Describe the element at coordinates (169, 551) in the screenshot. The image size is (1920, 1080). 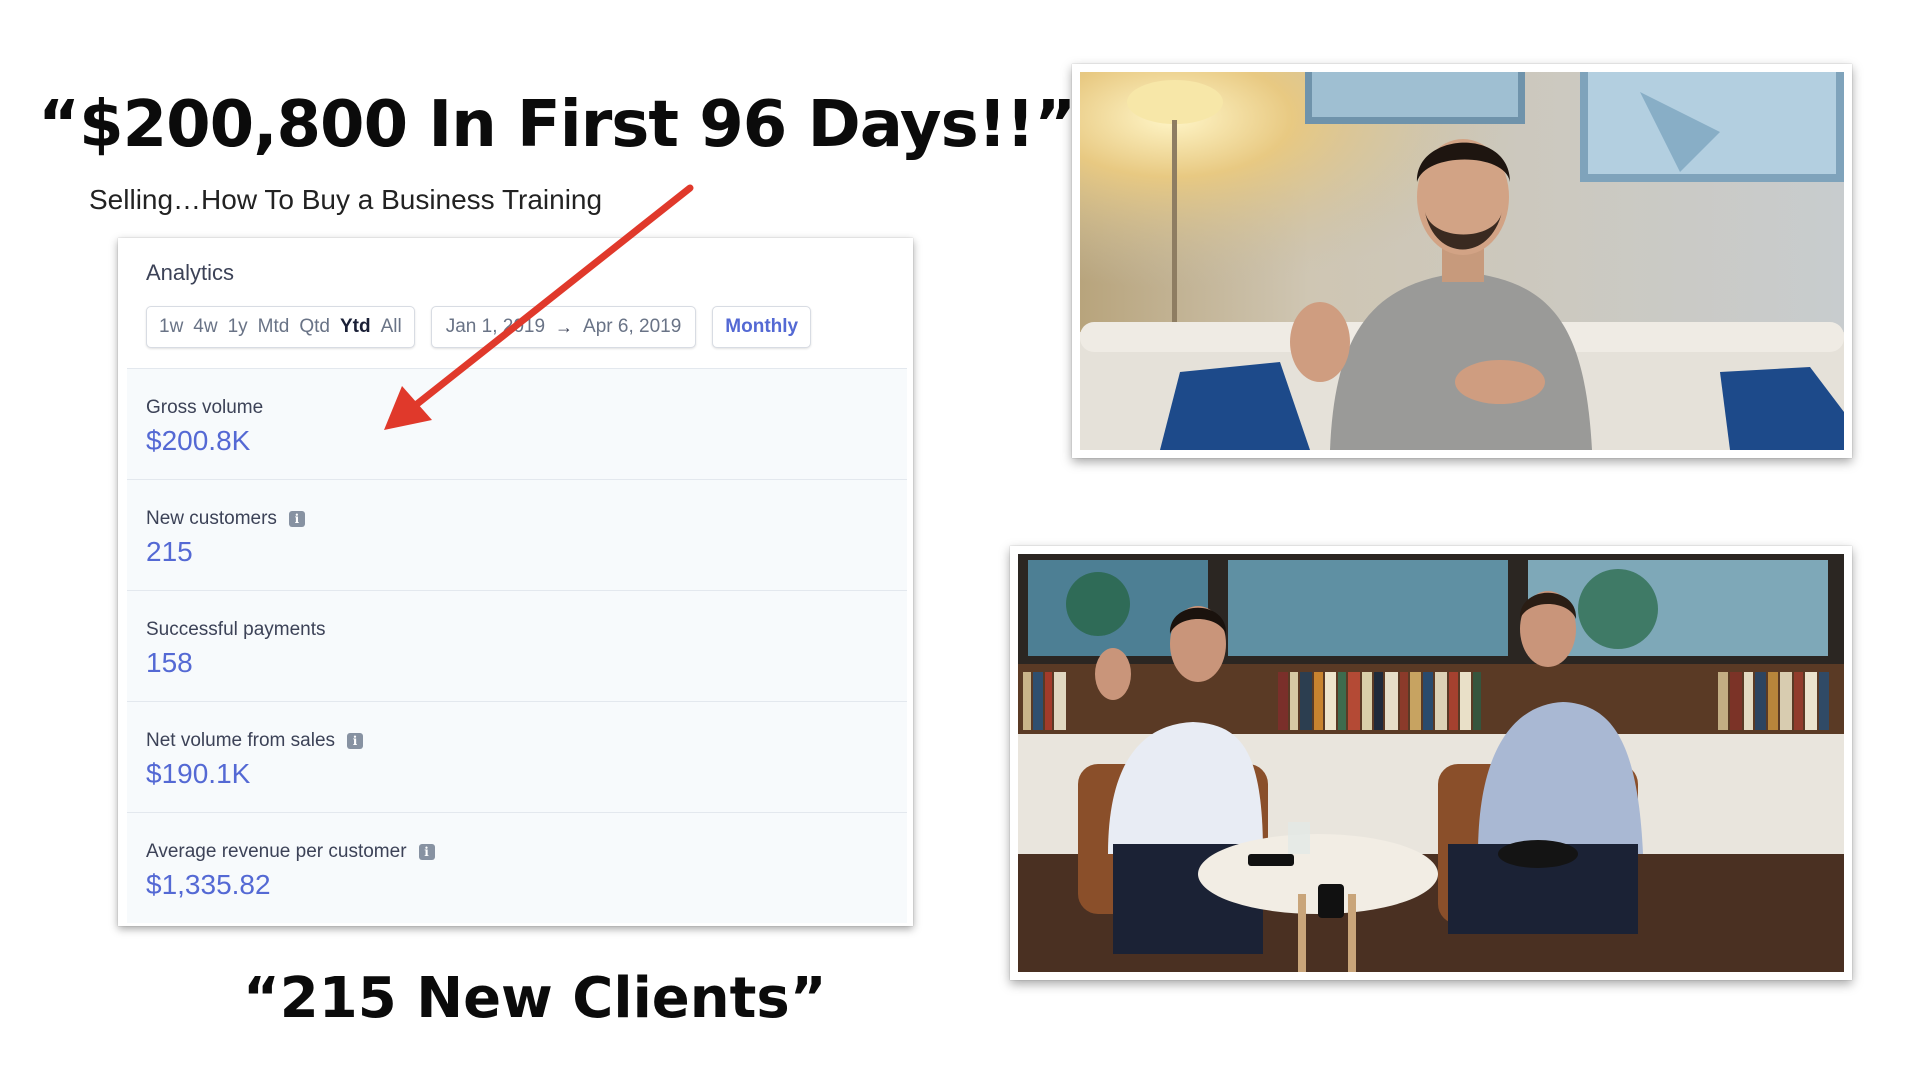
I see `metric-value: 215` at that location.